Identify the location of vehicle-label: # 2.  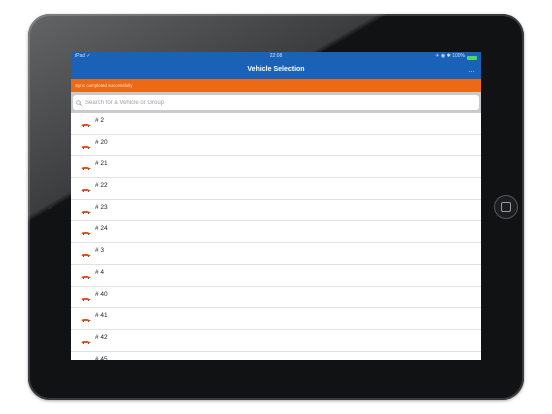
(100, 120).